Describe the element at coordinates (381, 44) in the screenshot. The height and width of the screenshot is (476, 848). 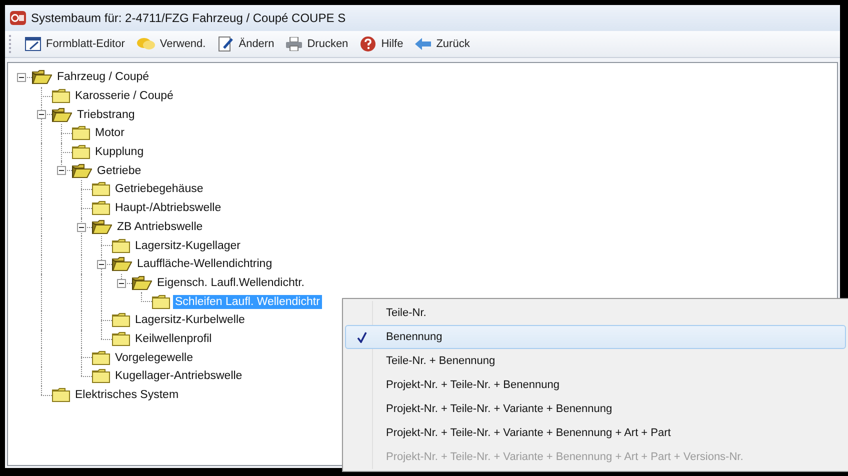
I see `toolbar-button: Hilfe` at that location.